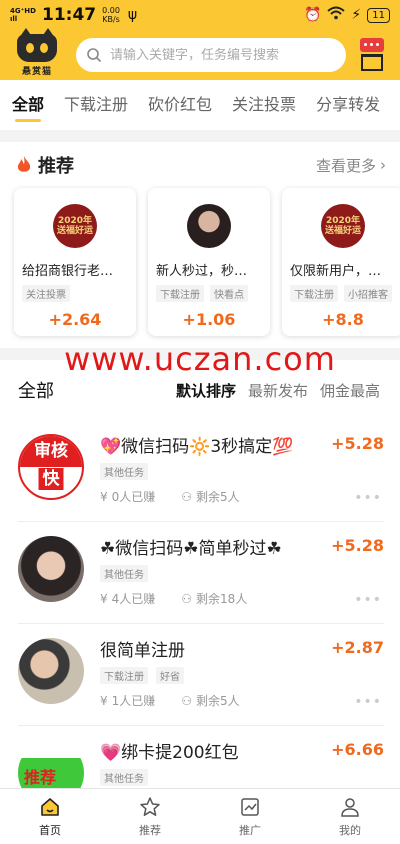 The width and height of the screenshot is (400, 844). Describe the element at coordinates (133, 497) in the screenshot. I see `task-earned: 0人已赚` at that location.